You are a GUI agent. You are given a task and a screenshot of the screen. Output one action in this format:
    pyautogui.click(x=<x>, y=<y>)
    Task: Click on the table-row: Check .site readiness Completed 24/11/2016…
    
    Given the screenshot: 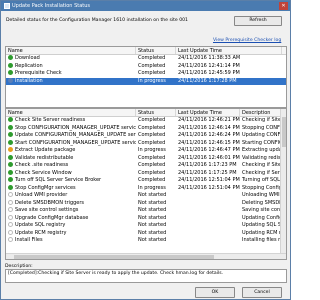 What is the action you would take?
    pyautogui.click(x=146, y=166)
    